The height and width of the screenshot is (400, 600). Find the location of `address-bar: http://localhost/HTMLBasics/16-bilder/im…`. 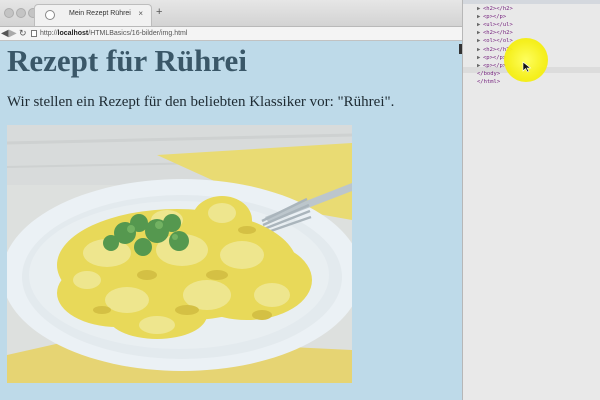

address-bar: http://localhost/HTMLBasics/16-bilder/im… is located at coordinates (113, 33).